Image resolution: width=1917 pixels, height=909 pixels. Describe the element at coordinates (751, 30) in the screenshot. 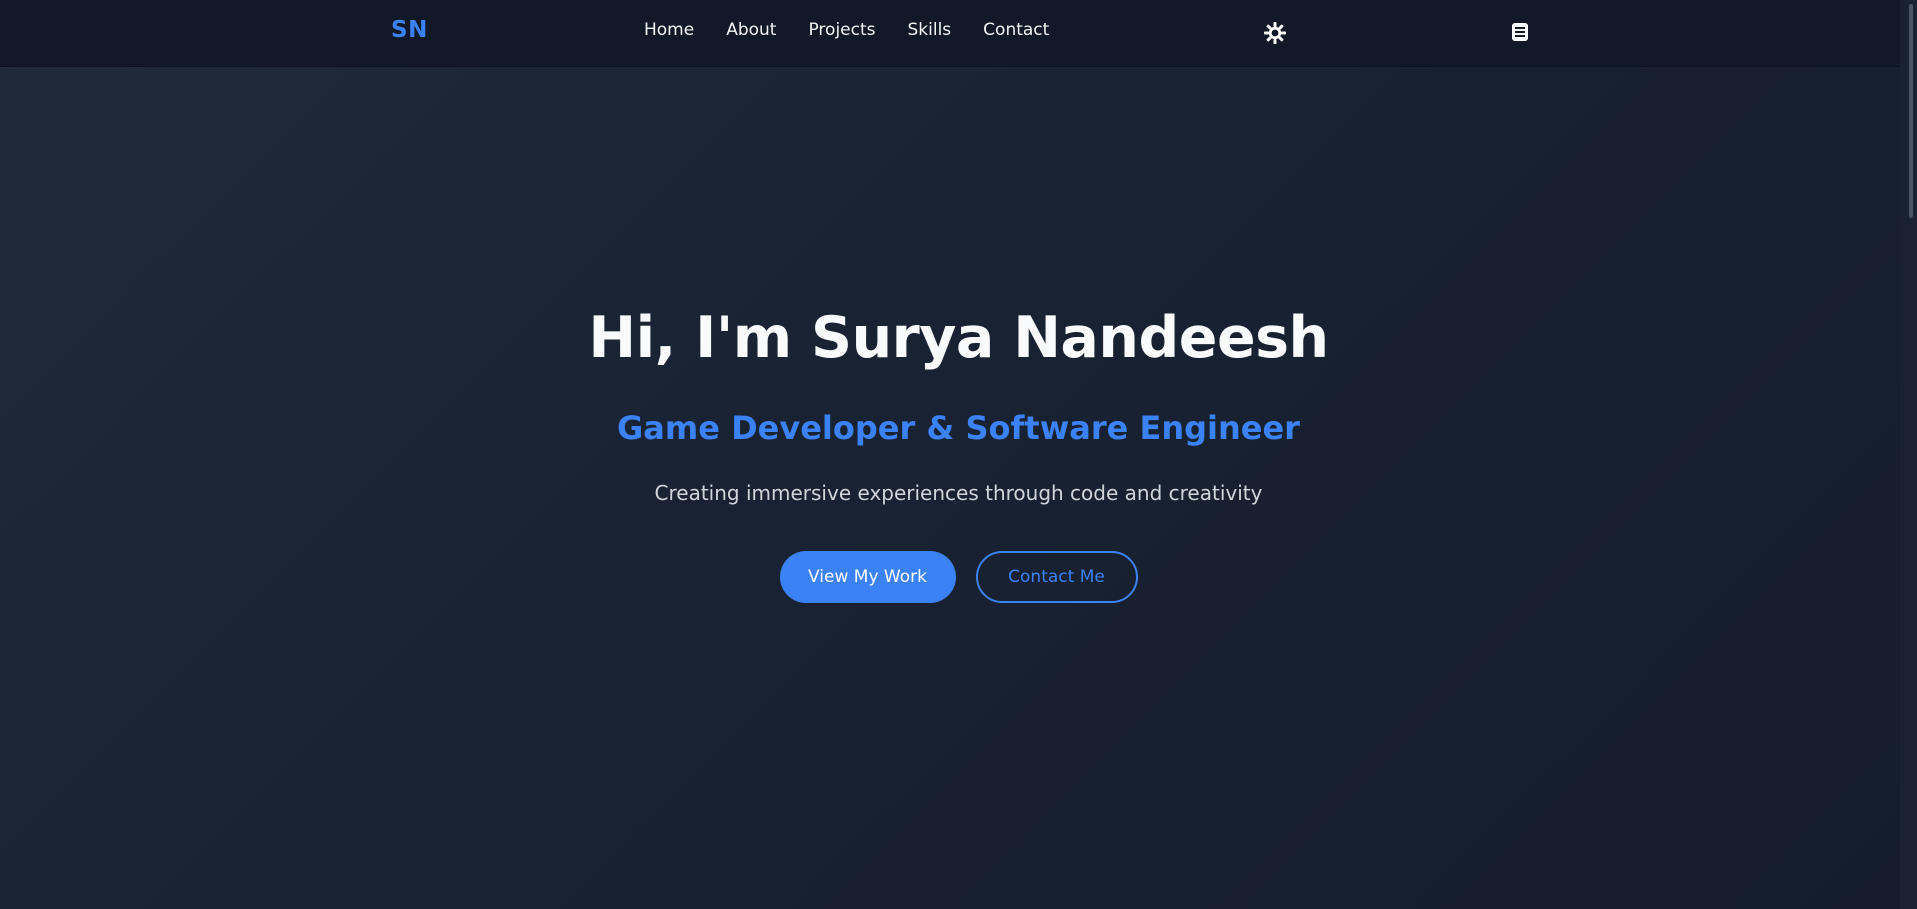

I see `nav-link-about: About` at that location.